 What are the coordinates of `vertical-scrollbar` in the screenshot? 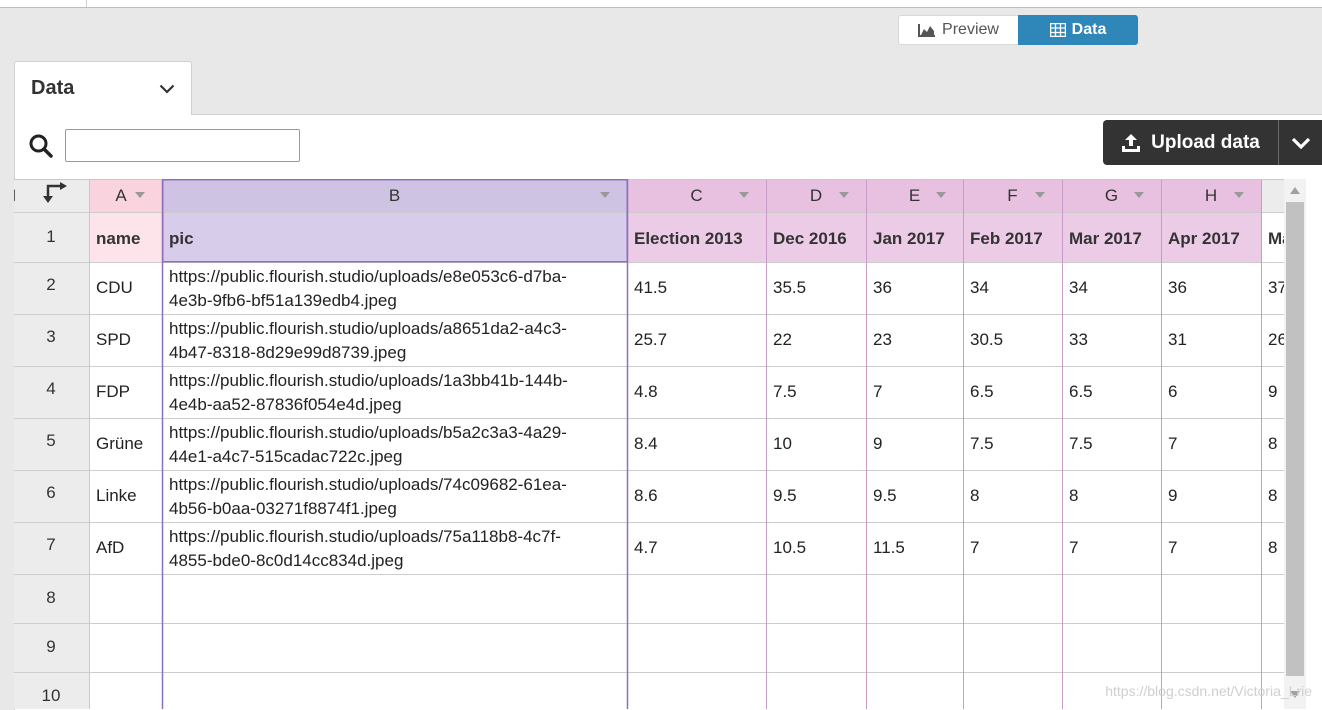 It's located at (1295, 444).